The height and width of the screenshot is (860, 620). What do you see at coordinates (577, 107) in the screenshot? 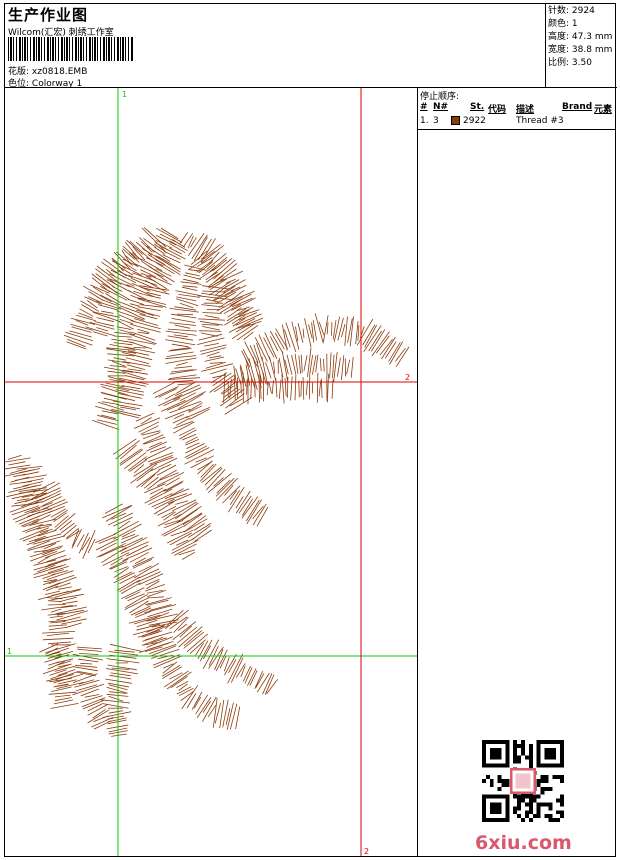
I see `col-brand: Brand` at bounding box center [577, 107].